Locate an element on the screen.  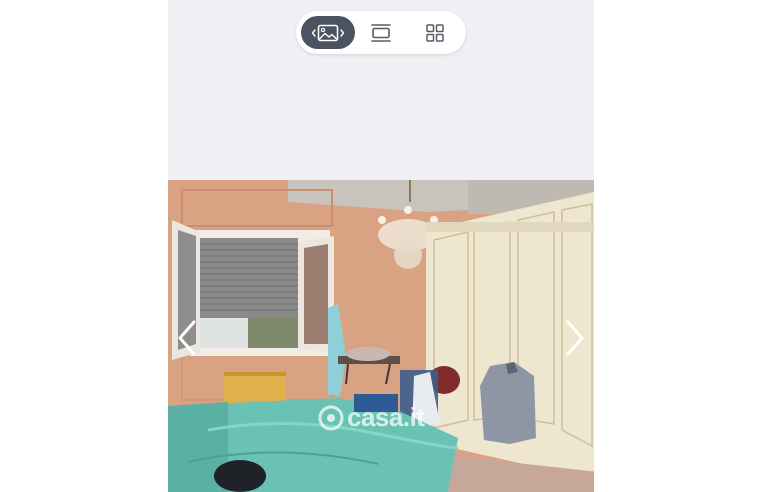
list-view-icon is located at coordinates (381, 32).